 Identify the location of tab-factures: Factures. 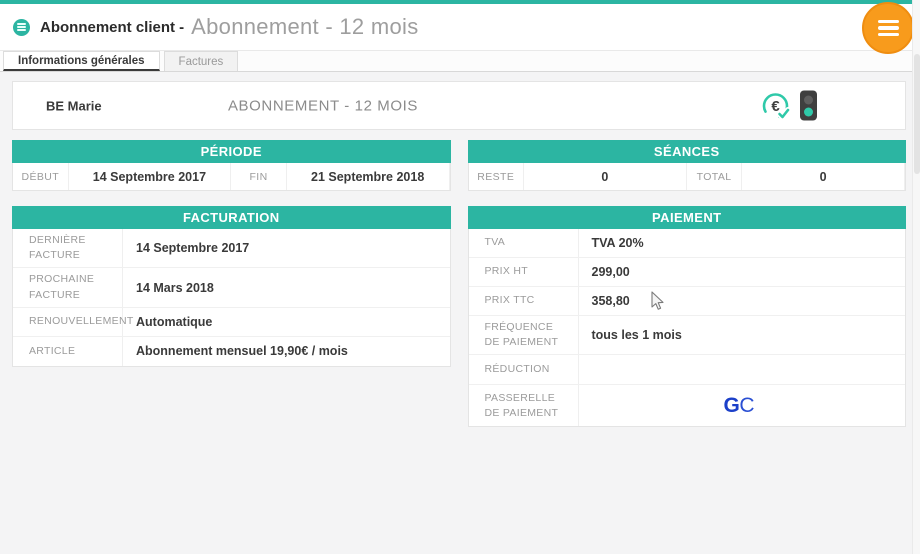
(201, 61).